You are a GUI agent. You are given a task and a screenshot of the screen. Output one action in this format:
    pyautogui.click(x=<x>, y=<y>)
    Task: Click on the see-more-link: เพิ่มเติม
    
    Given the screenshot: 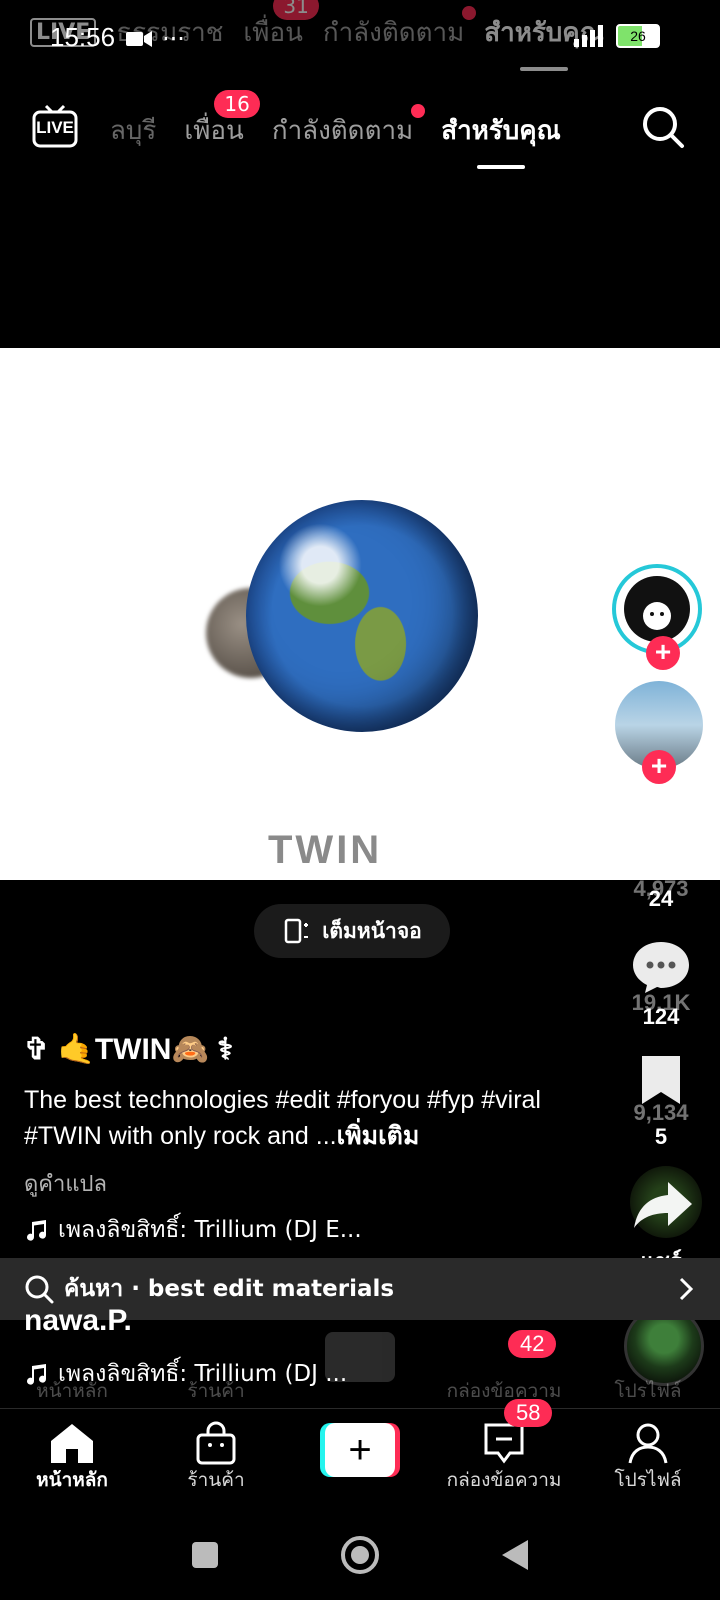 What is the action you would take?
    pyautogui.click(x=378, y=1136)
    